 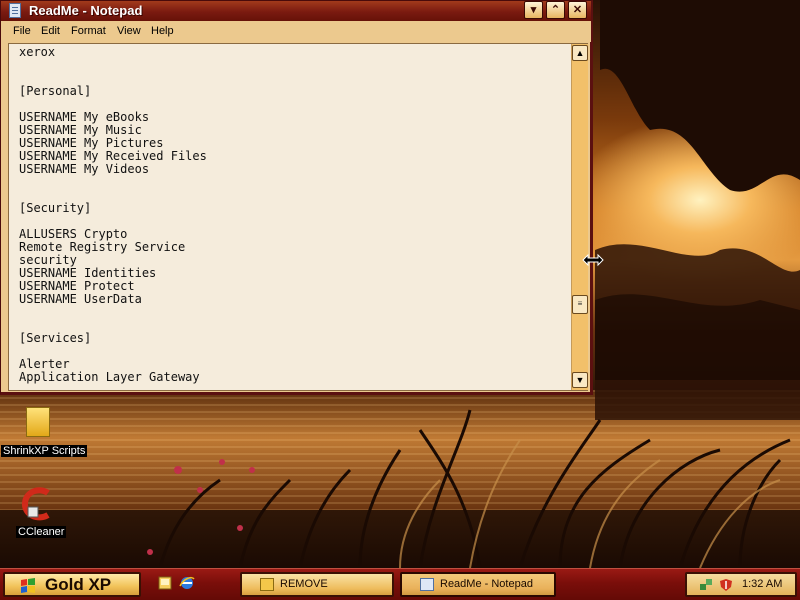 What do you see at coordinates (84, 169) in the screenshot?
I see `text-line: USERNAME My Videos` at bounding box center [84, 169].